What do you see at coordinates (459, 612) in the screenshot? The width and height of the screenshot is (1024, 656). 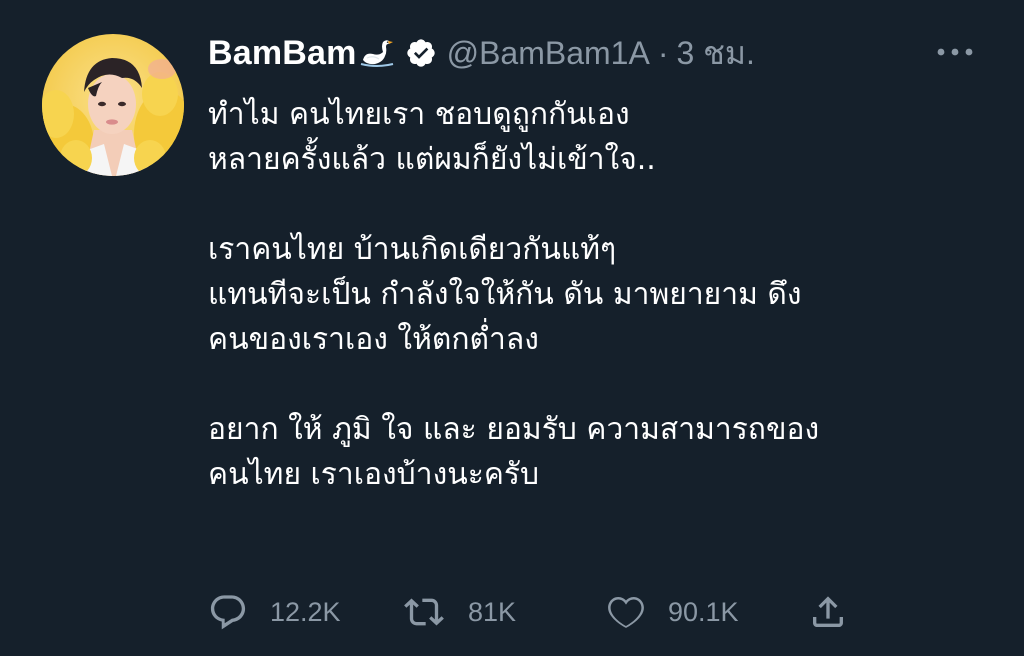 I see `retweet-button: 81K` at bounding box center [459, 612].